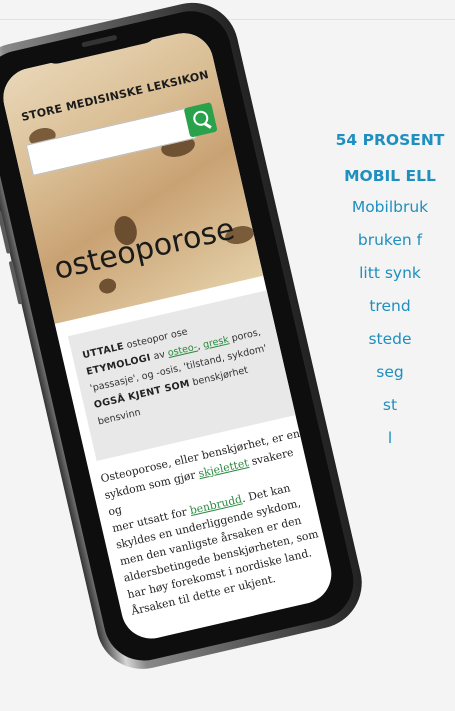 Image resolution: width=455 pixels, height=711 pixels. What do you see at coordinates (390, 140) in the screenshot?
I see `side-heading-1: 54 PROSENT` at bounding box center [390, 140].